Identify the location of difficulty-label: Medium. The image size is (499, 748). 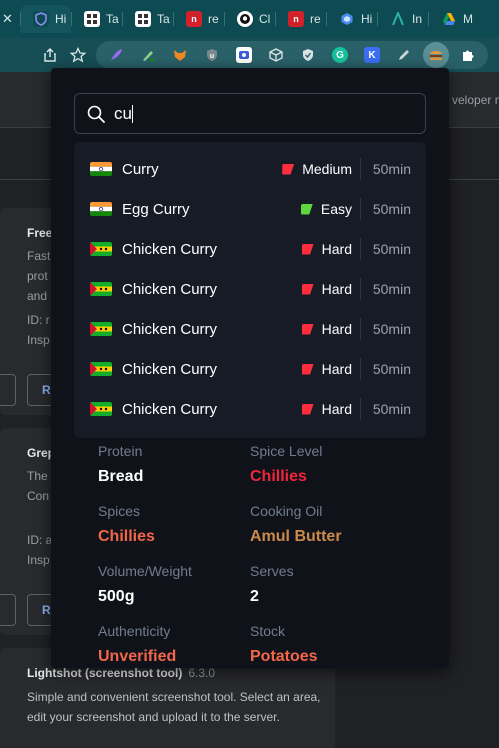
(327, 169).